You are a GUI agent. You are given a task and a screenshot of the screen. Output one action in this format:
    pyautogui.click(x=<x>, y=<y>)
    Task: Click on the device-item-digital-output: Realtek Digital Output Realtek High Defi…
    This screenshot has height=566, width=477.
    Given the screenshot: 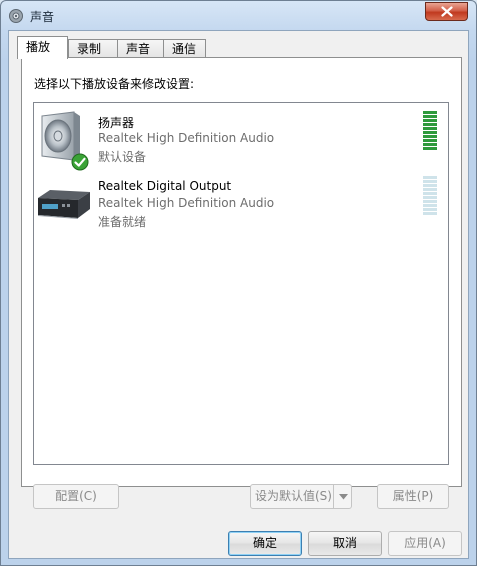 What is the action you would take?
    pyautogui.click(x=241, y=204)
    